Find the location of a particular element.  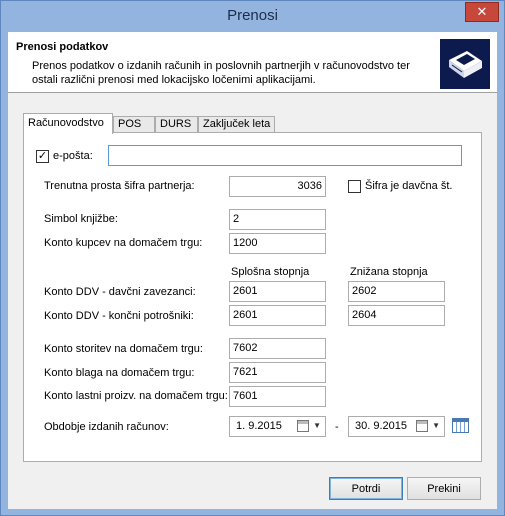

period-label: Obdobje izdanih računov: is located at coordinates (106, 427).